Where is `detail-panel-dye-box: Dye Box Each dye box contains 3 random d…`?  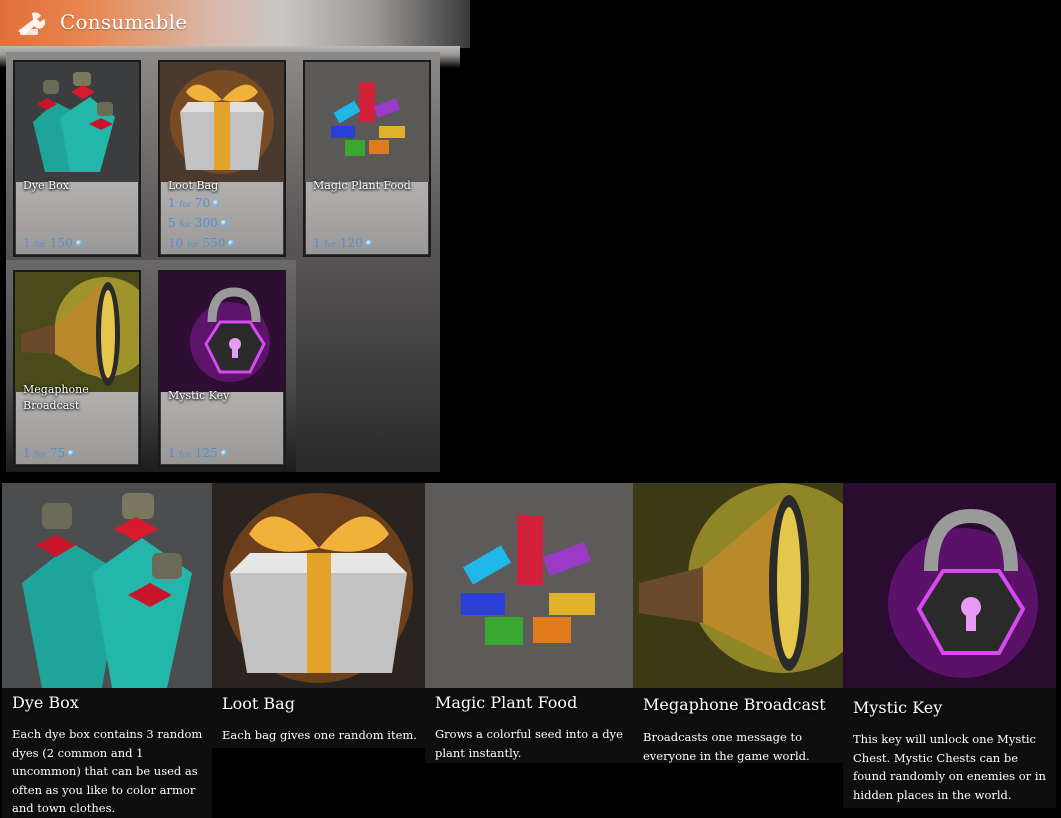 detail-panel-dye-box: Dye Box Each dye box contains 3 random d… is located at coordinates (107, 650).